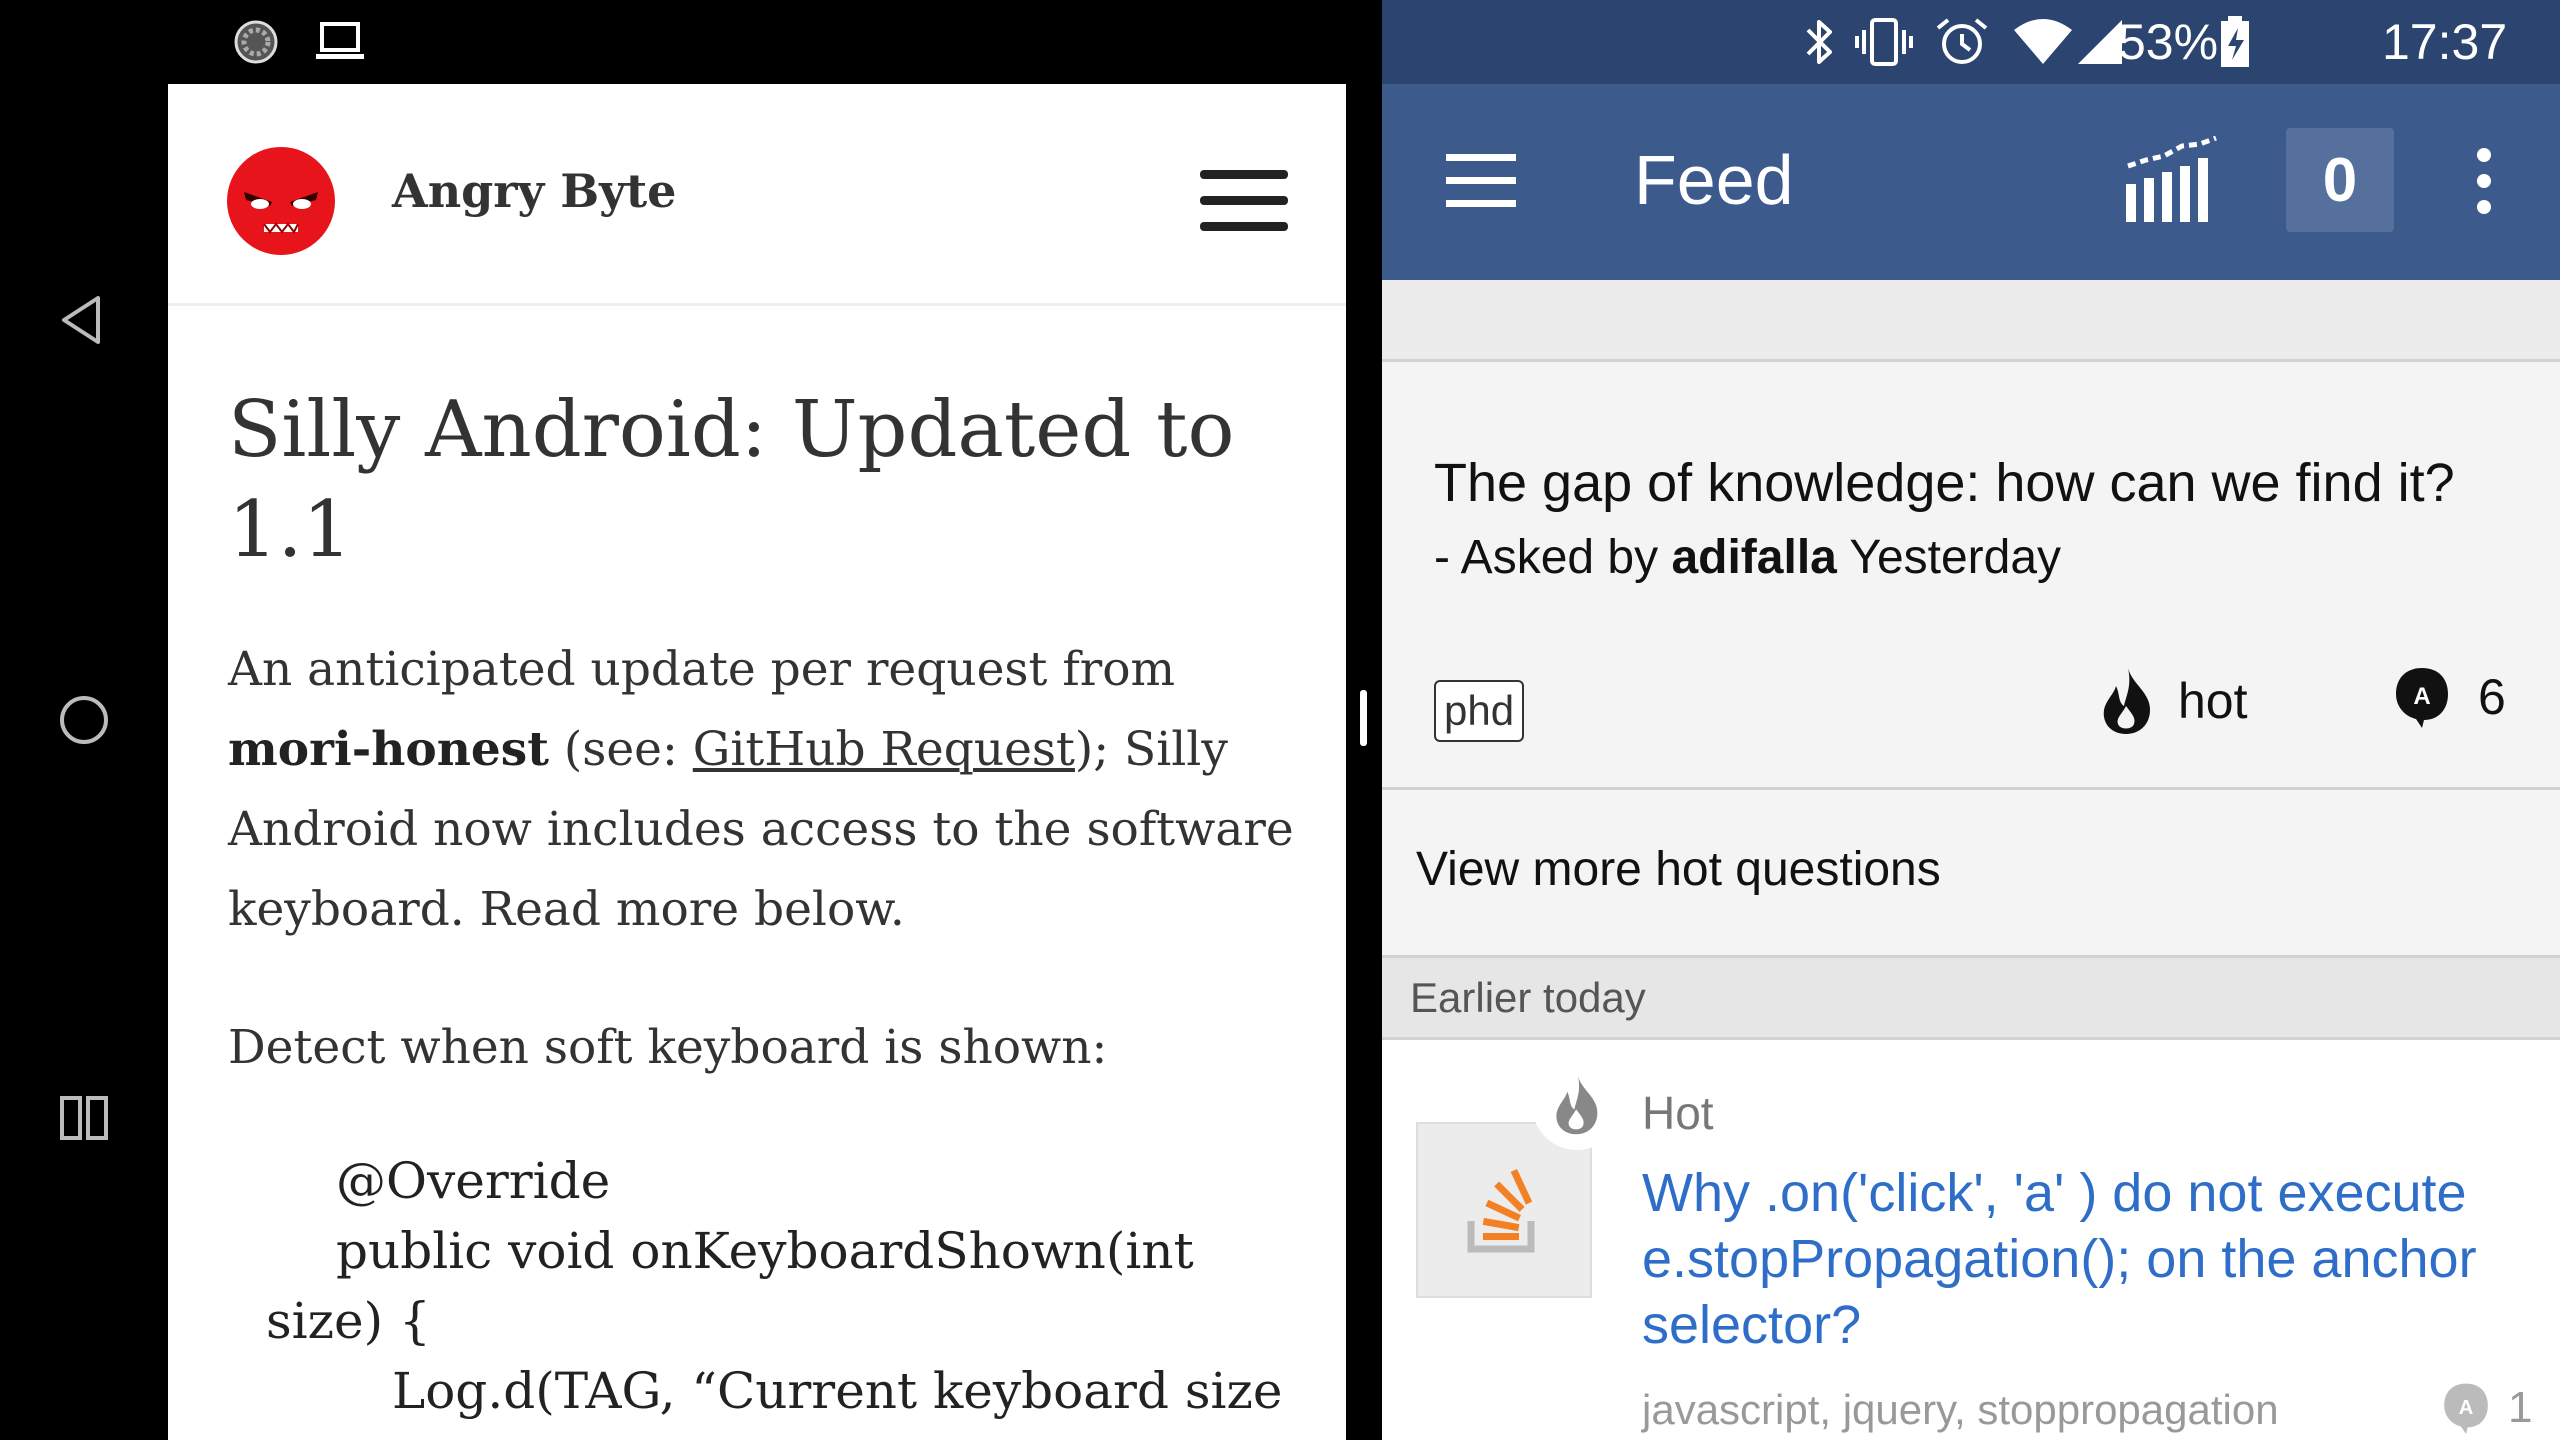  What do you see at coordinates (1678, 1113) in the screenshot?
I see `item-hot-label: Hot` at bounding box center [1678, 1113].